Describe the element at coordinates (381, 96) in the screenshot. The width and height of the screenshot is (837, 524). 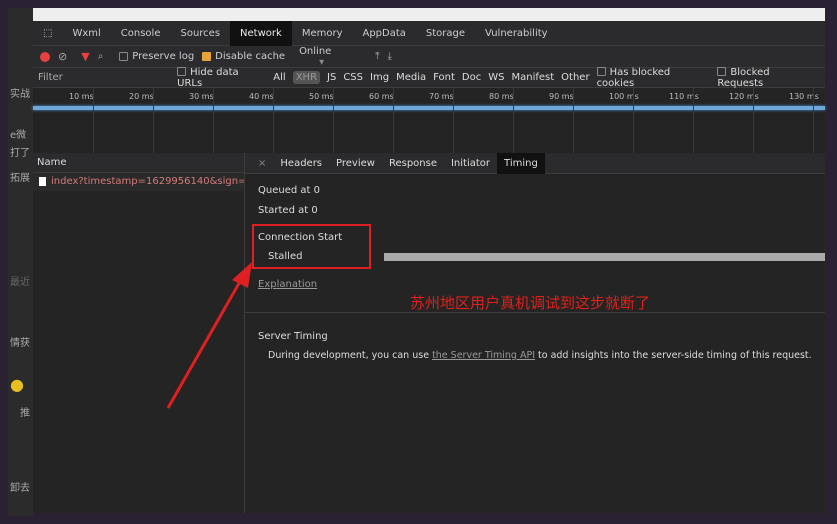
I see `ruler-tick: 60 ms` at that location.